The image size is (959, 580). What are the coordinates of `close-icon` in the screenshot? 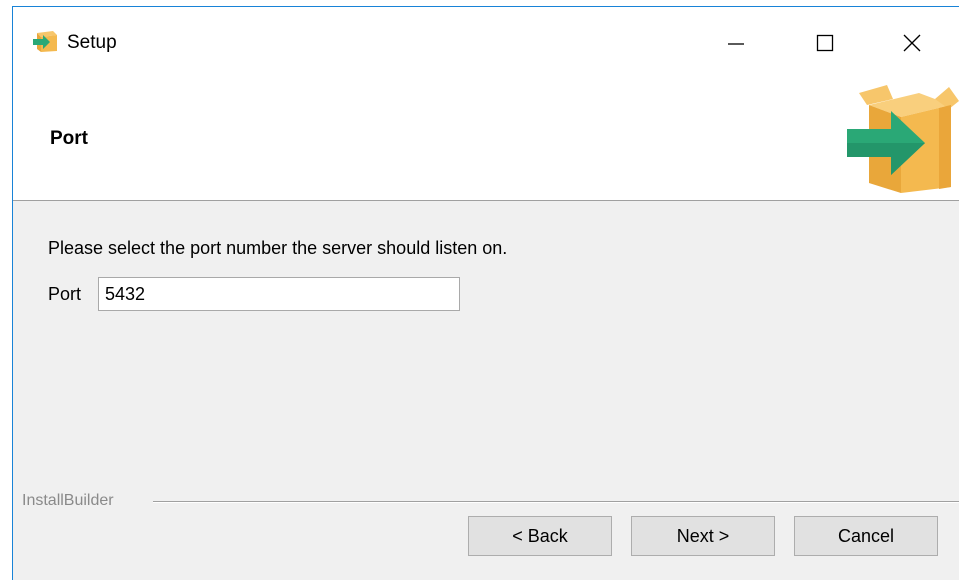 It's located at (912, 43).